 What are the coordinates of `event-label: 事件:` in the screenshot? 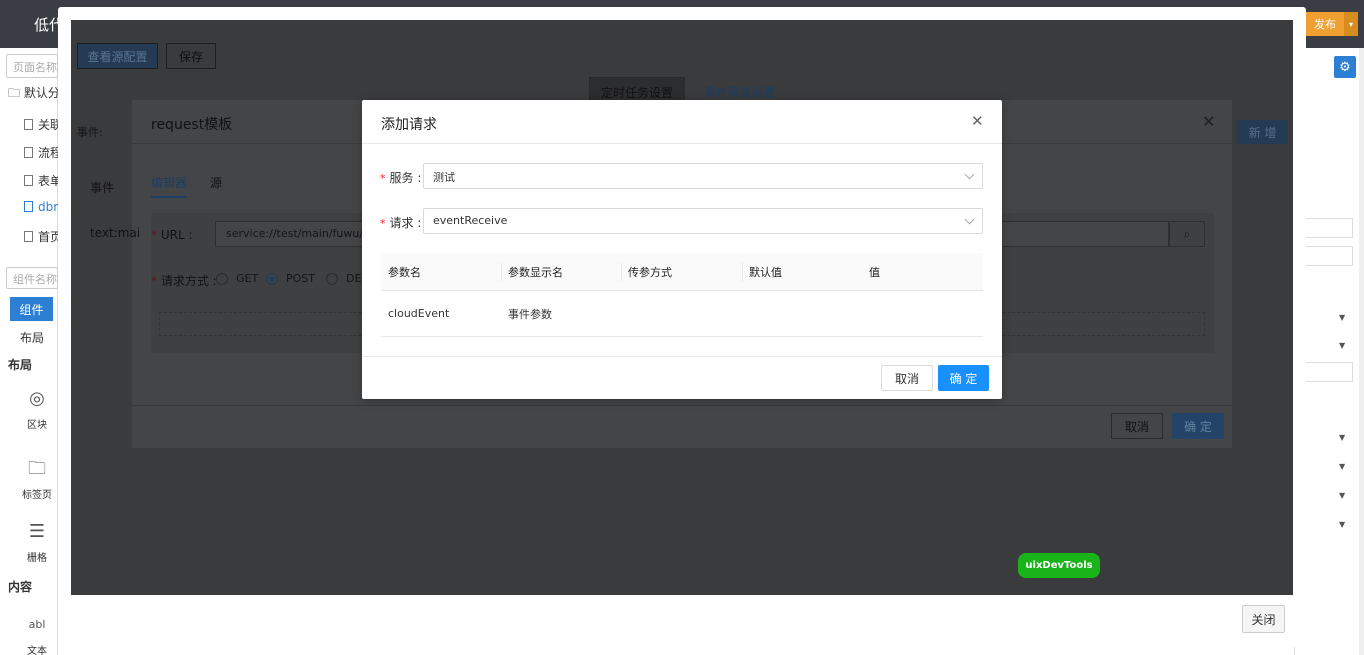 It's located at (90, 132).